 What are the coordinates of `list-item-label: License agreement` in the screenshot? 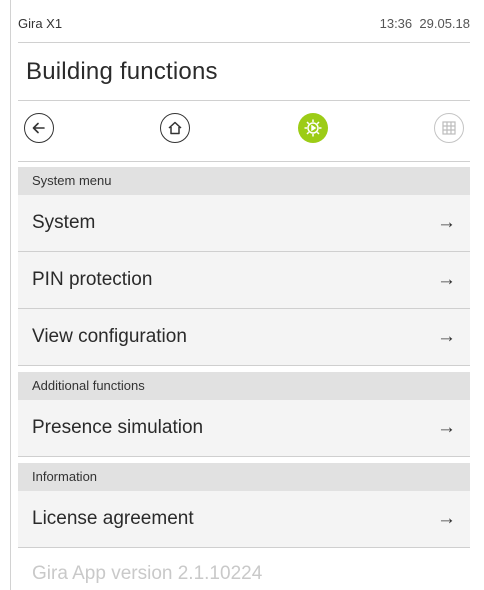 It's located at (113, 518).